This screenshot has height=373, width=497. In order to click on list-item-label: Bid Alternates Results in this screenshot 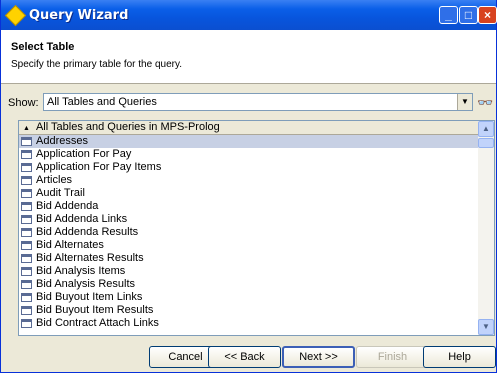, I will do `click(90, 258)`.